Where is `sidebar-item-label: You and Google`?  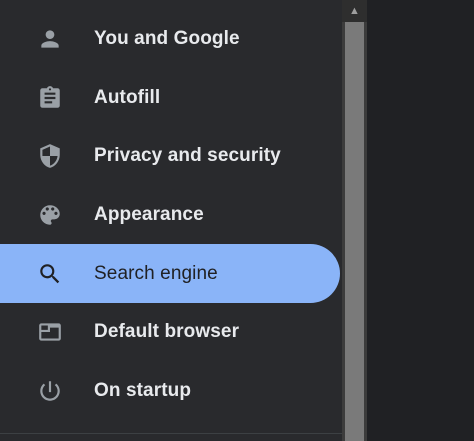 sidebar-item-label: You and Google is located at coordinates (167, 39).